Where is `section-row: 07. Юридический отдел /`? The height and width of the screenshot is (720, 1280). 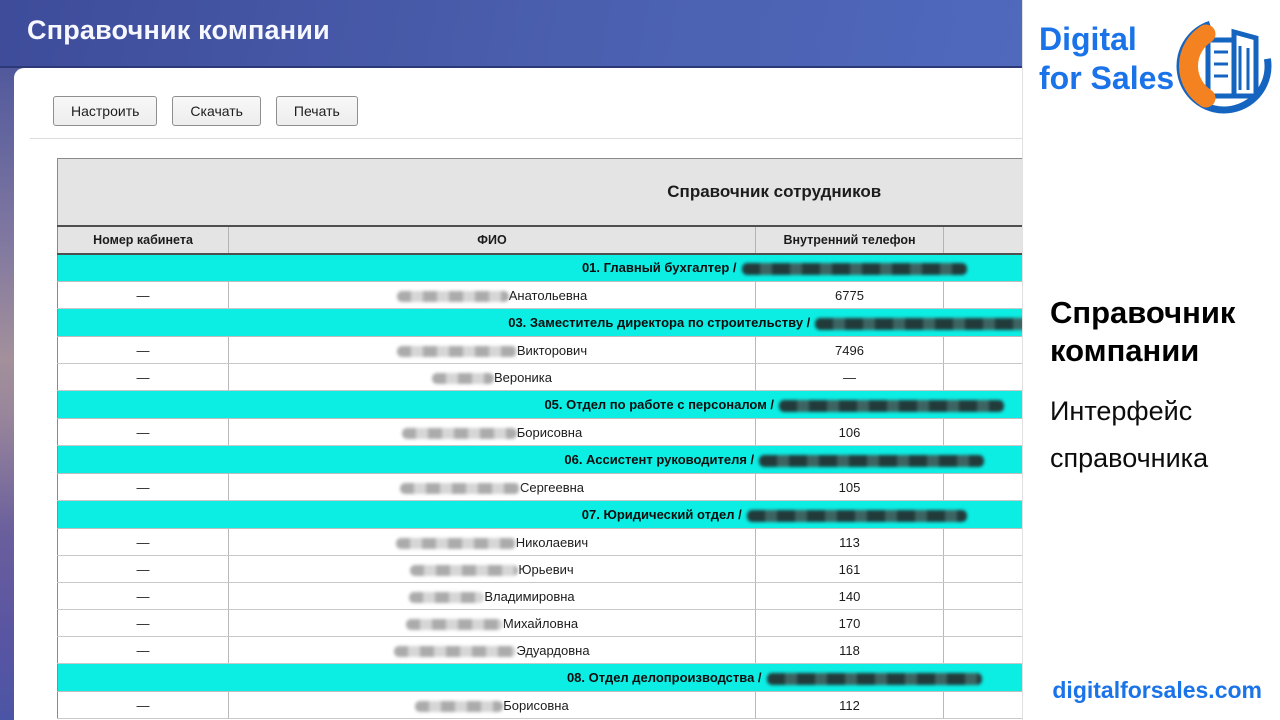 section-row: 07. Юридический отдел / is located at coordinates (539, 514).